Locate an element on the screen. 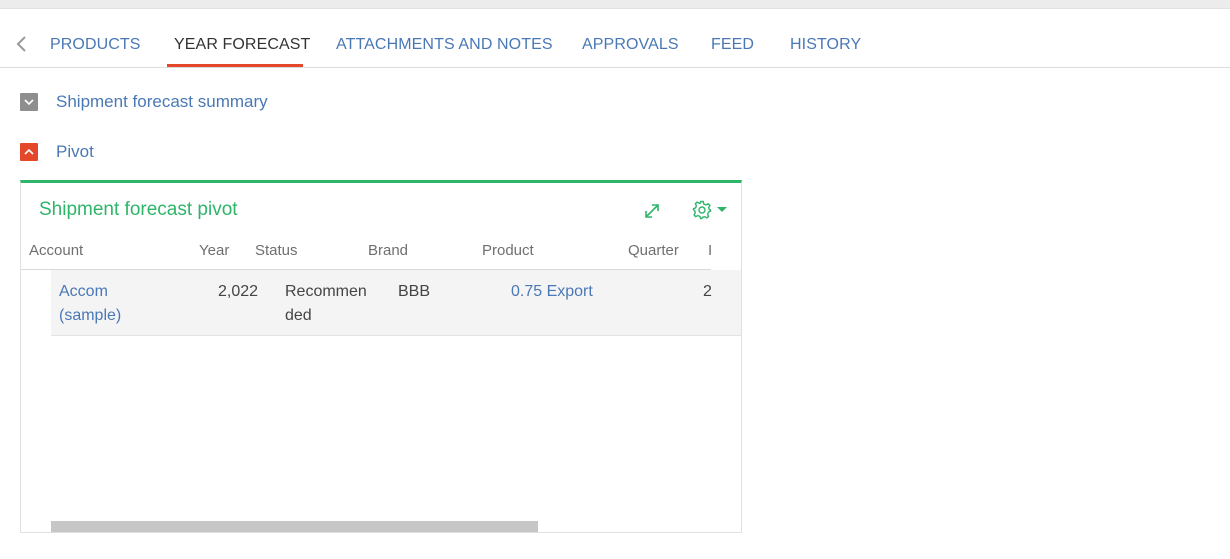 This screenshot has width=1230, height=559. tab-history: HISTORY is located at coordinates (825, 45).